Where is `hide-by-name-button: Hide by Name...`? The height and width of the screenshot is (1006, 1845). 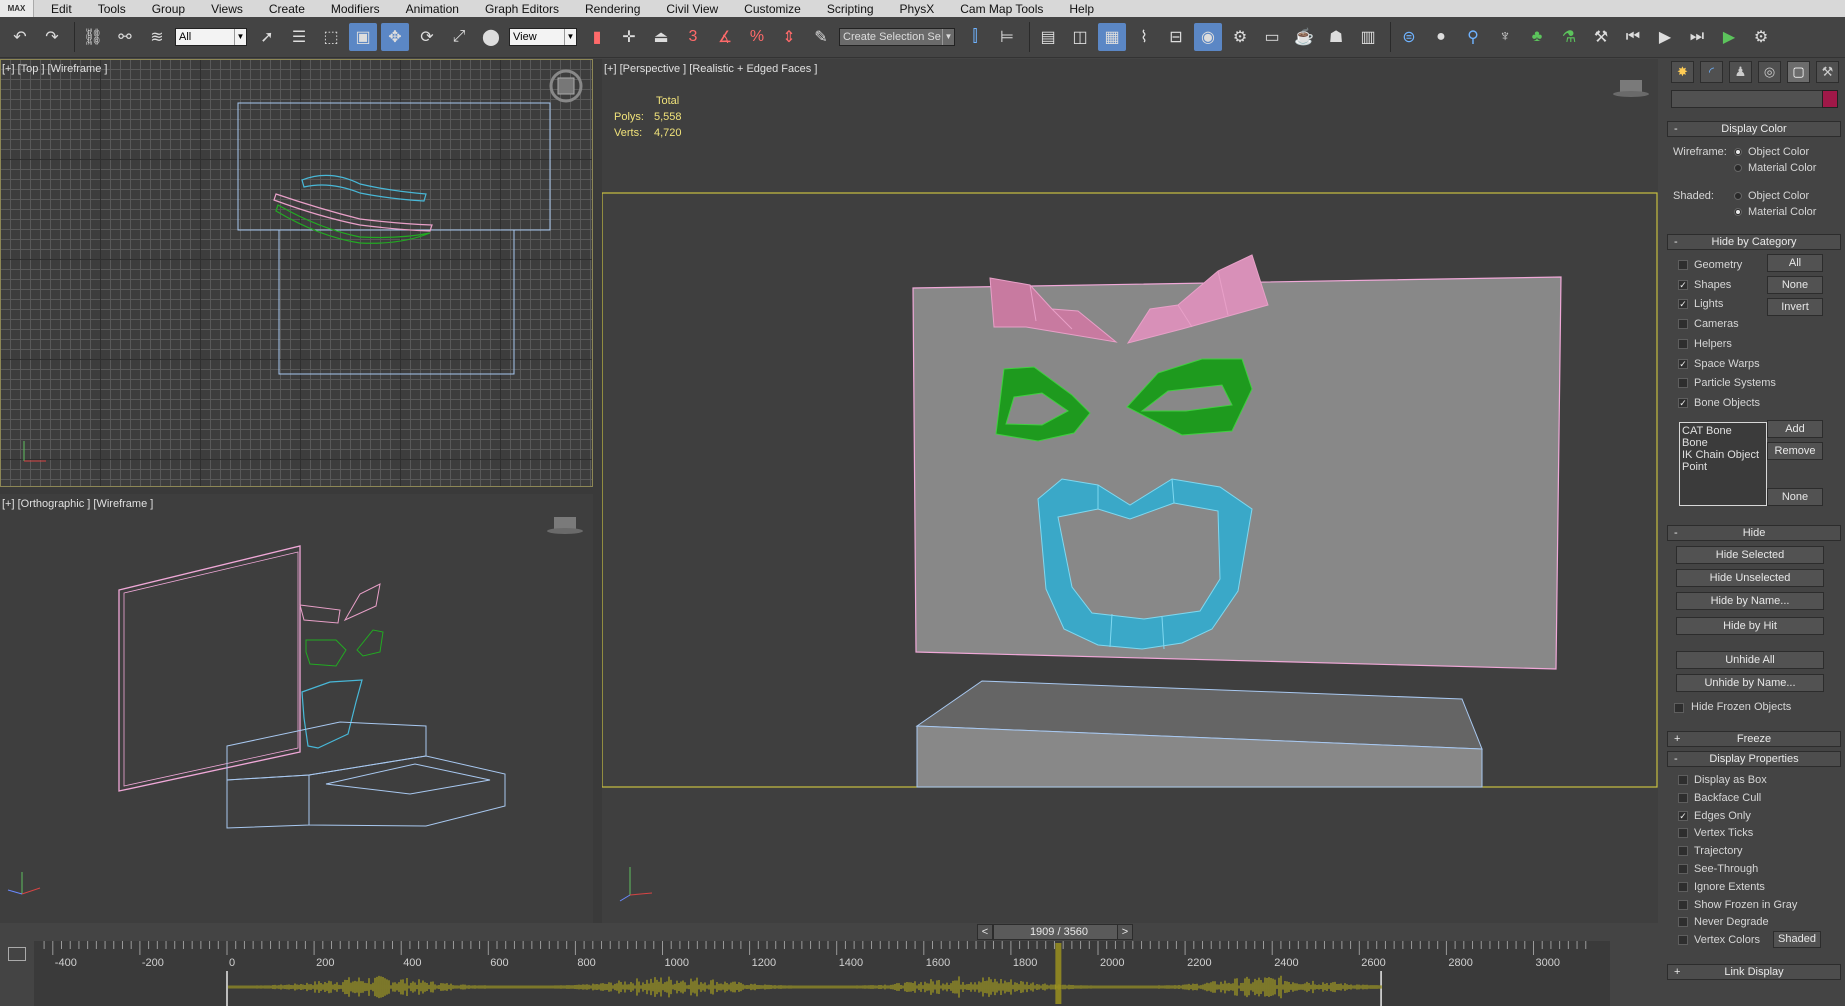 hide-by-name-button: Hide by Name... is located at coordinates (1750, 601).